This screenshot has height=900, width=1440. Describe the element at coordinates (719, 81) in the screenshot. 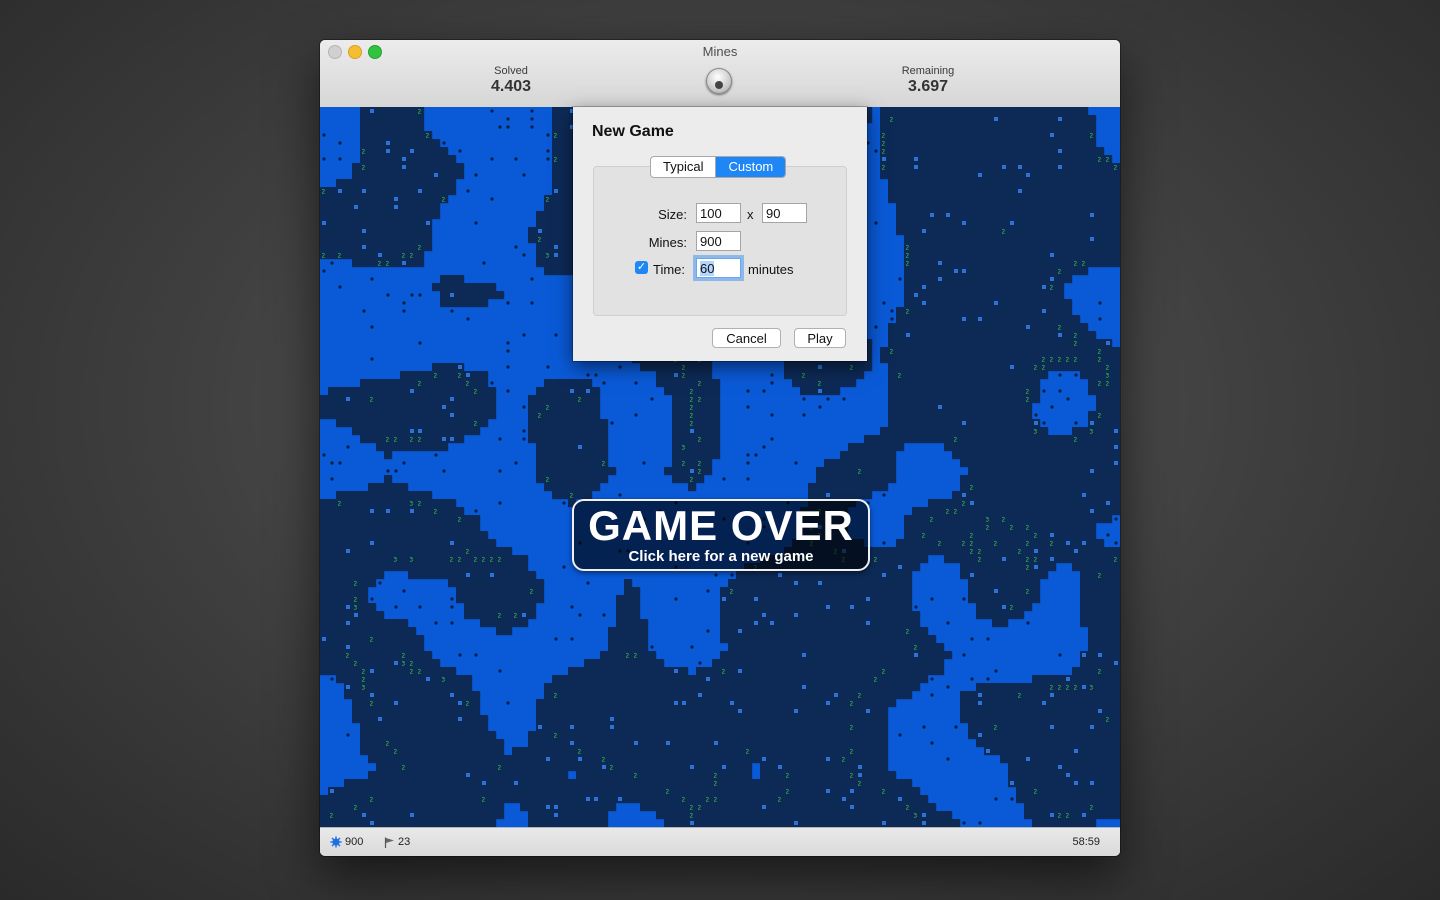

I see `new-game-knob-icon` at that location.